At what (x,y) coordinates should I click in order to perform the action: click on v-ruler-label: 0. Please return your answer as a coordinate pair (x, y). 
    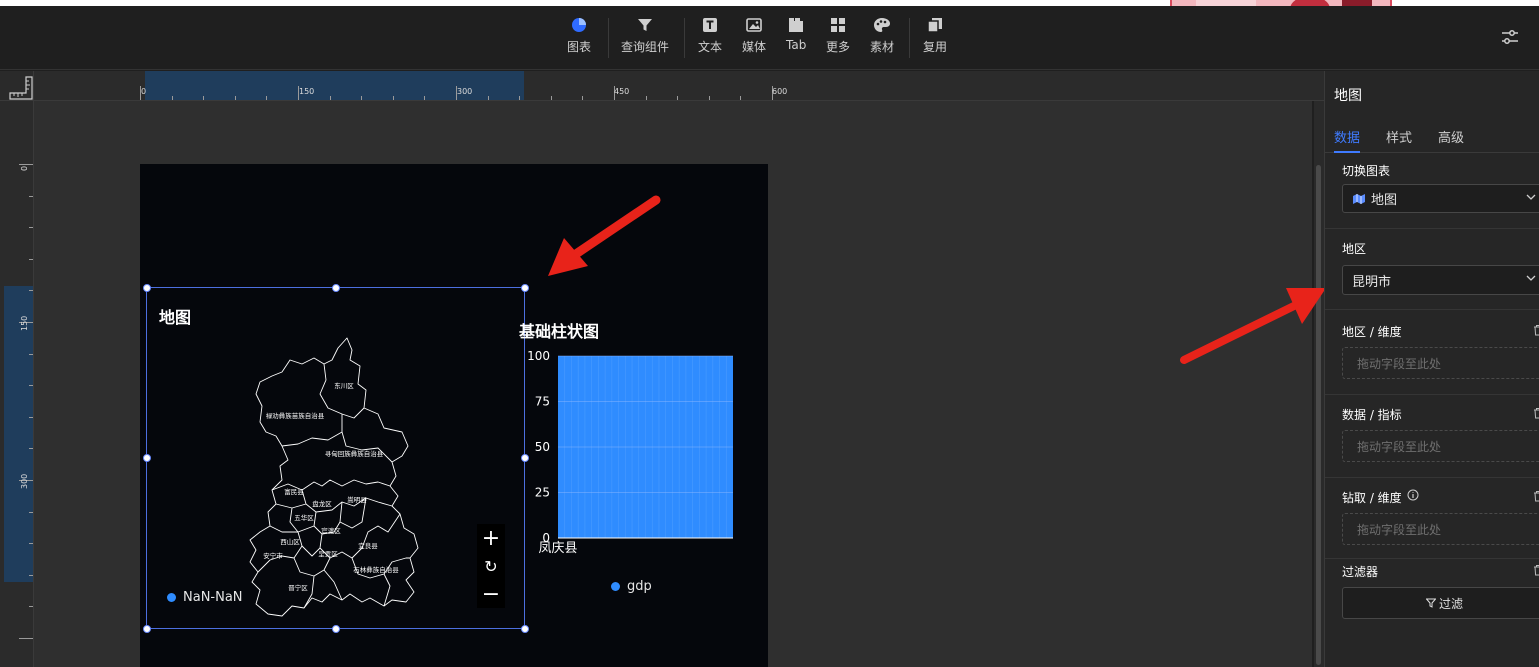
    Looking at the image, I should click on (24, 168).